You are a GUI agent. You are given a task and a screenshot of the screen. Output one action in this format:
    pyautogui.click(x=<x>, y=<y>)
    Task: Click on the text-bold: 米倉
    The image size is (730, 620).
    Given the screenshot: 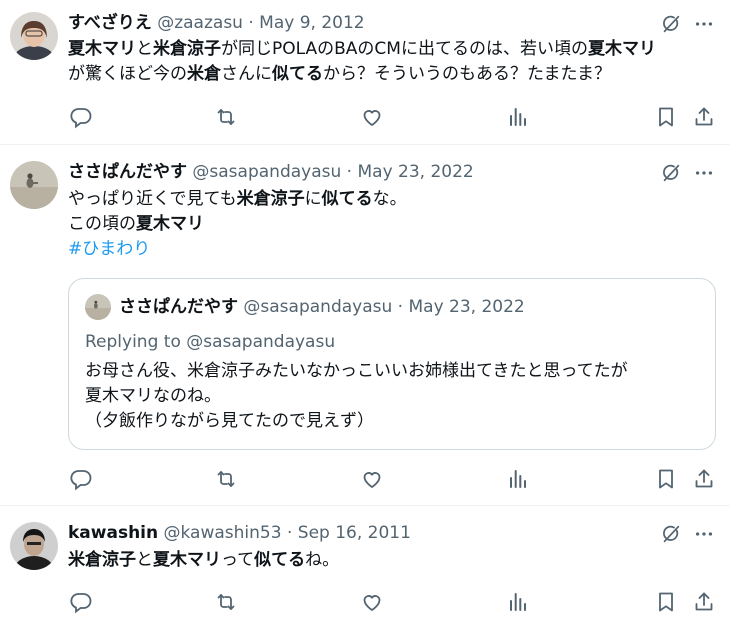 What is the action you would take?
    pyautogui.click(x=204, y=74)
    